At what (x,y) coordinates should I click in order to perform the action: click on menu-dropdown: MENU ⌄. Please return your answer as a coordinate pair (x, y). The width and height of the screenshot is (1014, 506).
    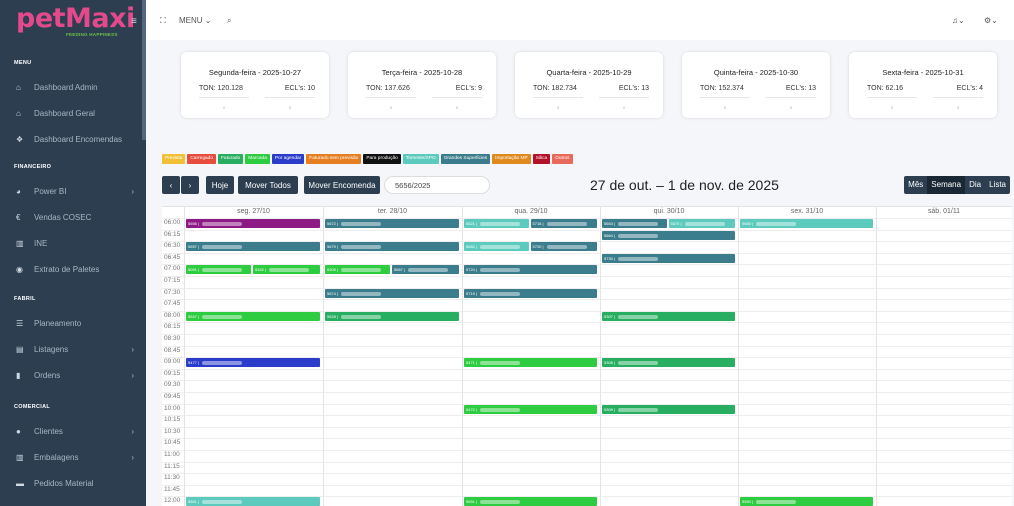
    Looking at the image, I should click on (195, 20).